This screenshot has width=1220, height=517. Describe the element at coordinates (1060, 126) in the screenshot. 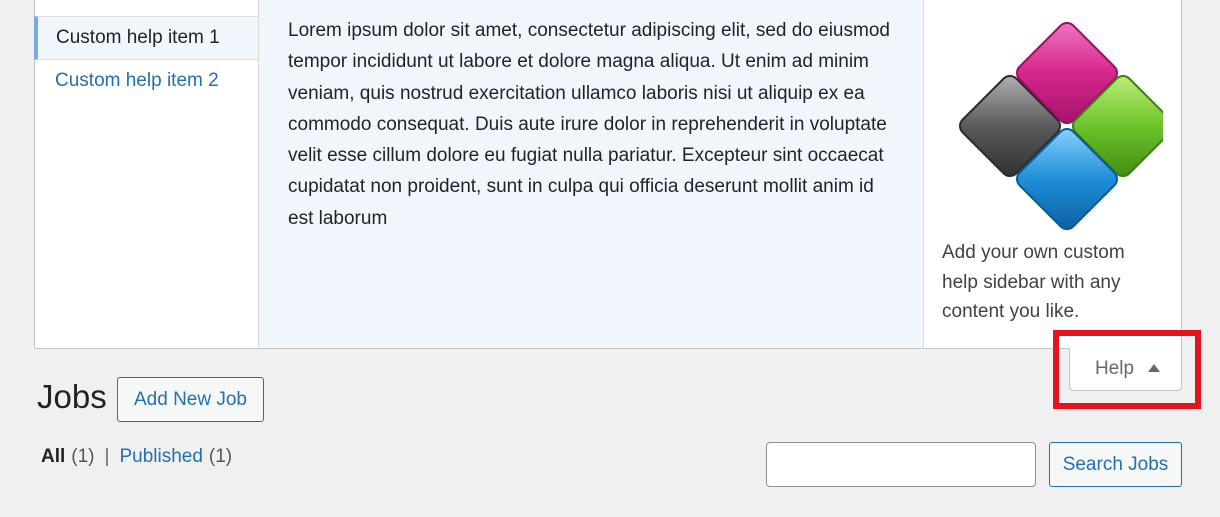

I see `diamond-logo-icon` at that location.